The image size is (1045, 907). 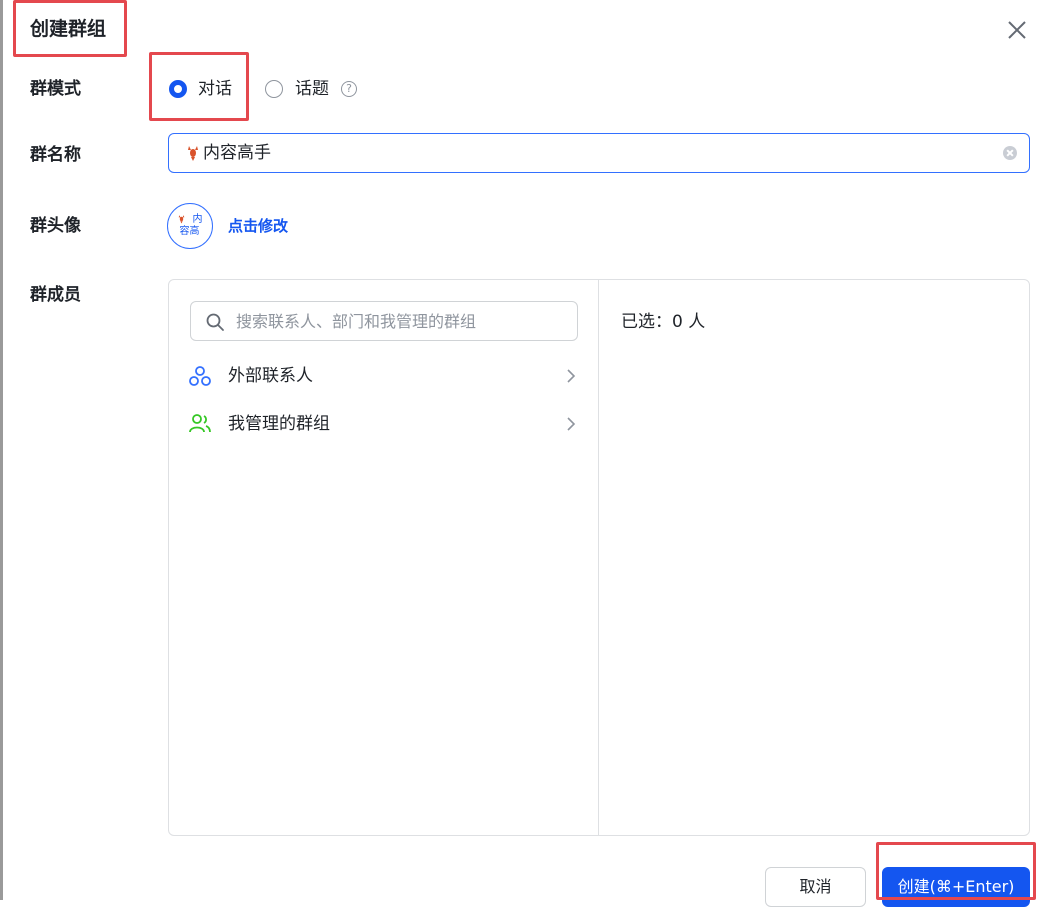 I want to click on member-search-input: 搜索联系人、部门和我管理的群组, so click(x=384, y=321).